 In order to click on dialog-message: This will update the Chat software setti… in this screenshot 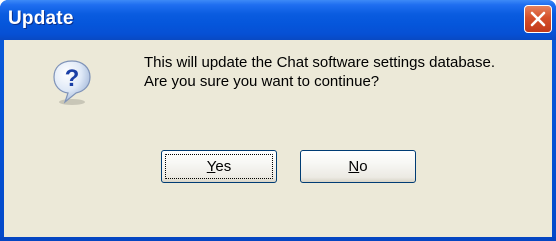, I will do `click(319, 72)`.